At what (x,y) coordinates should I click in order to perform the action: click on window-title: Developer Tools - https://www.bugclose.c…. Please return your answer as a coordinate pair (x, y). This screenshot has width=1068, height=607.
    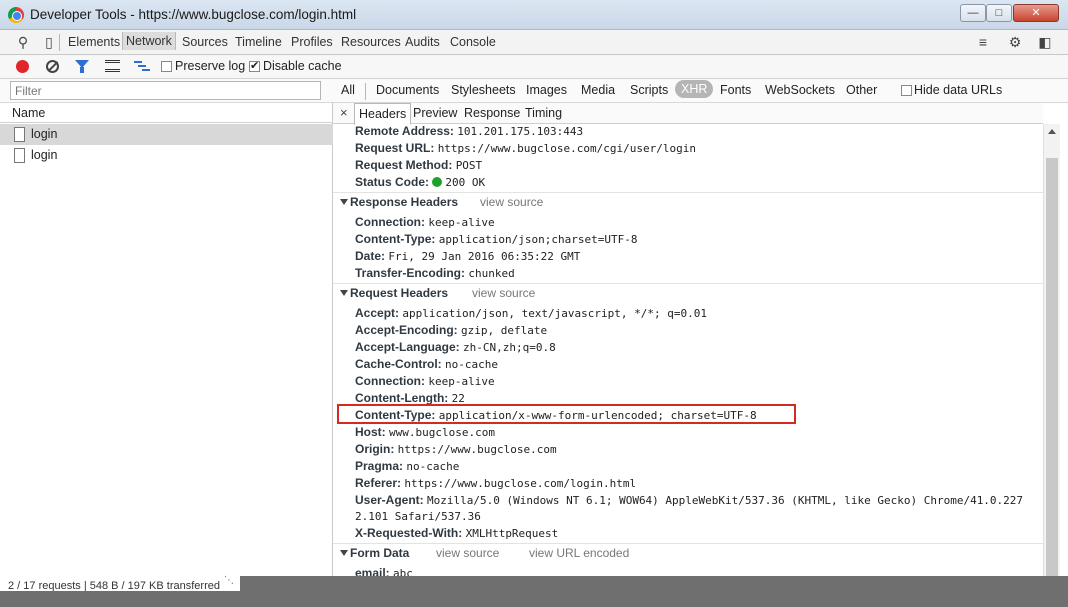
    Looking at the image, I should click on (193, 14).